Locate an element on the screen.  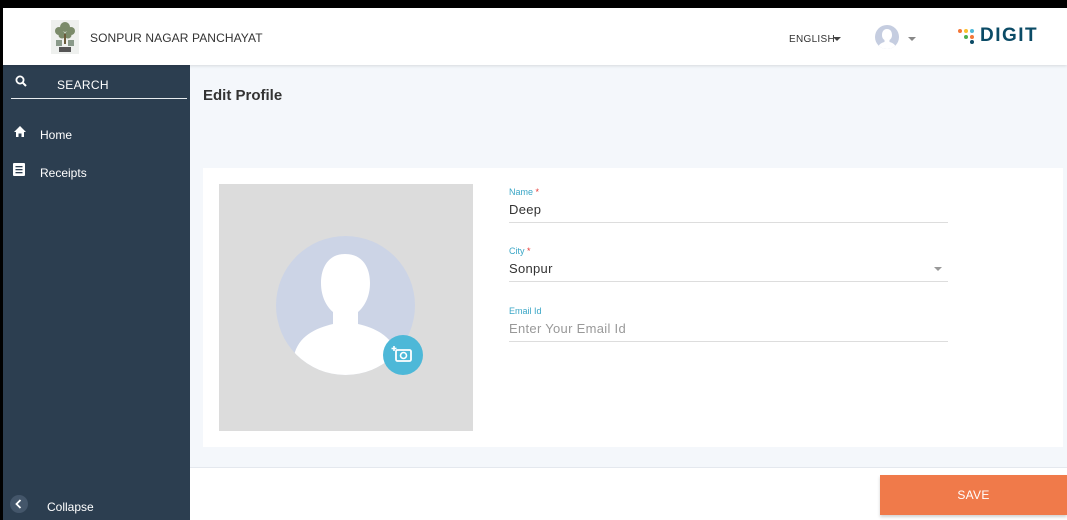
brand-name: SONPUR NAGAR PANCHAYAT is located at coordinates (176, 38).